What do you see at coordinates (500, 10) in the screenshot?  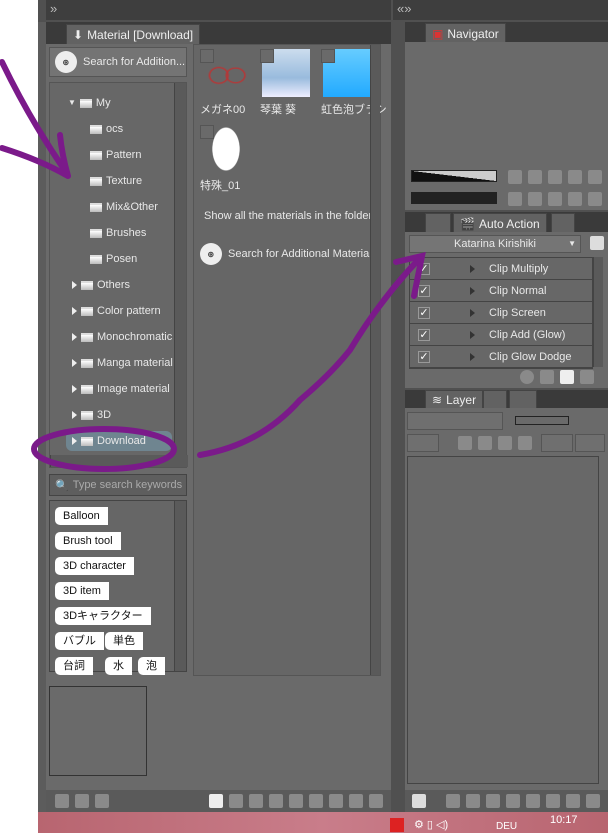 I see `right-dock-bar: «»` at bounding box center [500, 10].